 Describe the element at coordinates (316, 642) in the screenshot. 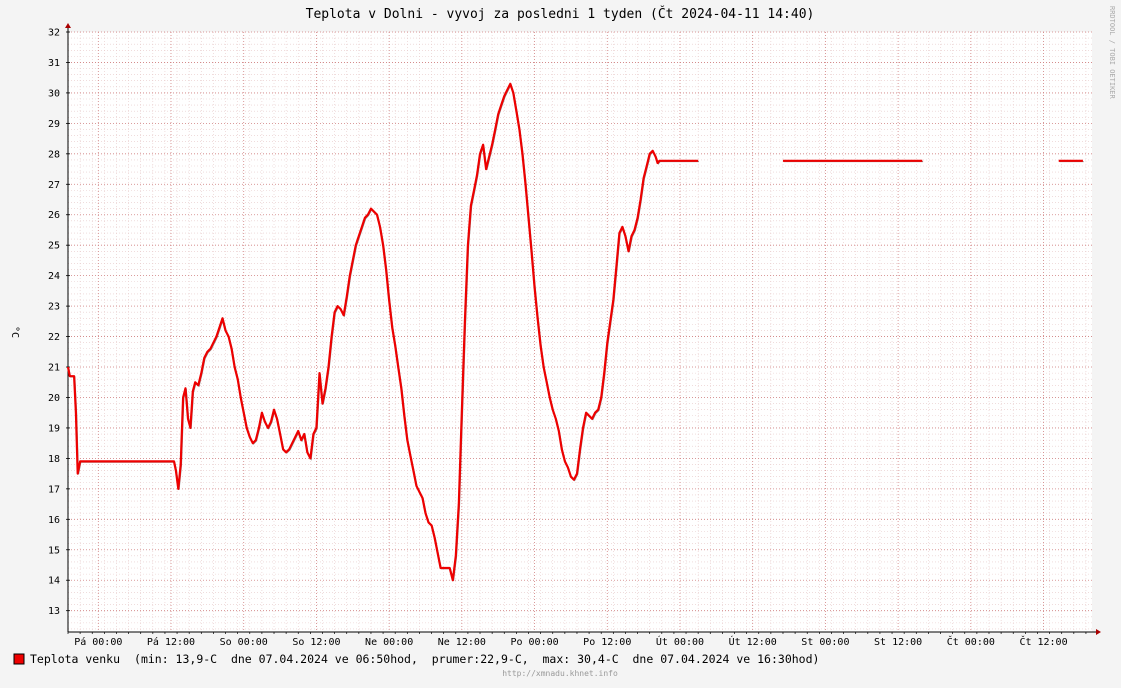

I see `x-tick-label: So 12:00` at that location.